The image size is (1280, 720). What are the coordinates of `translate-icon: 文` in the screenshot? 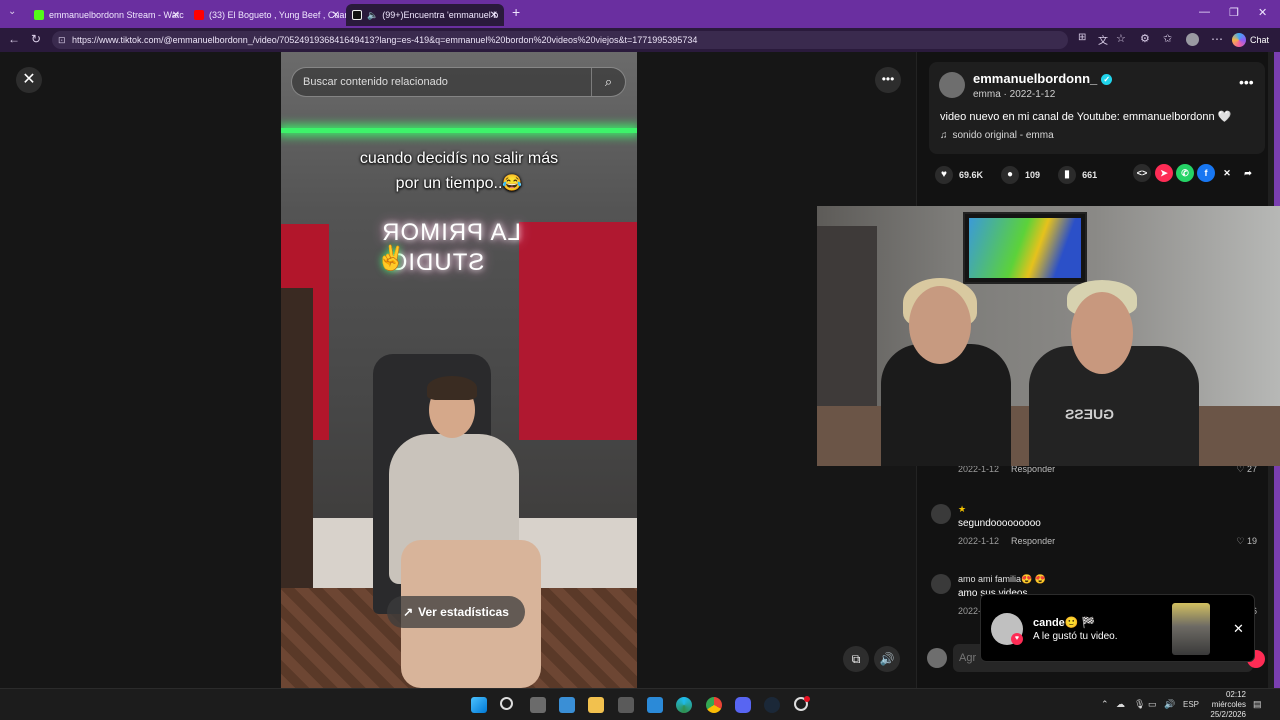 It's located at (1103, 39).